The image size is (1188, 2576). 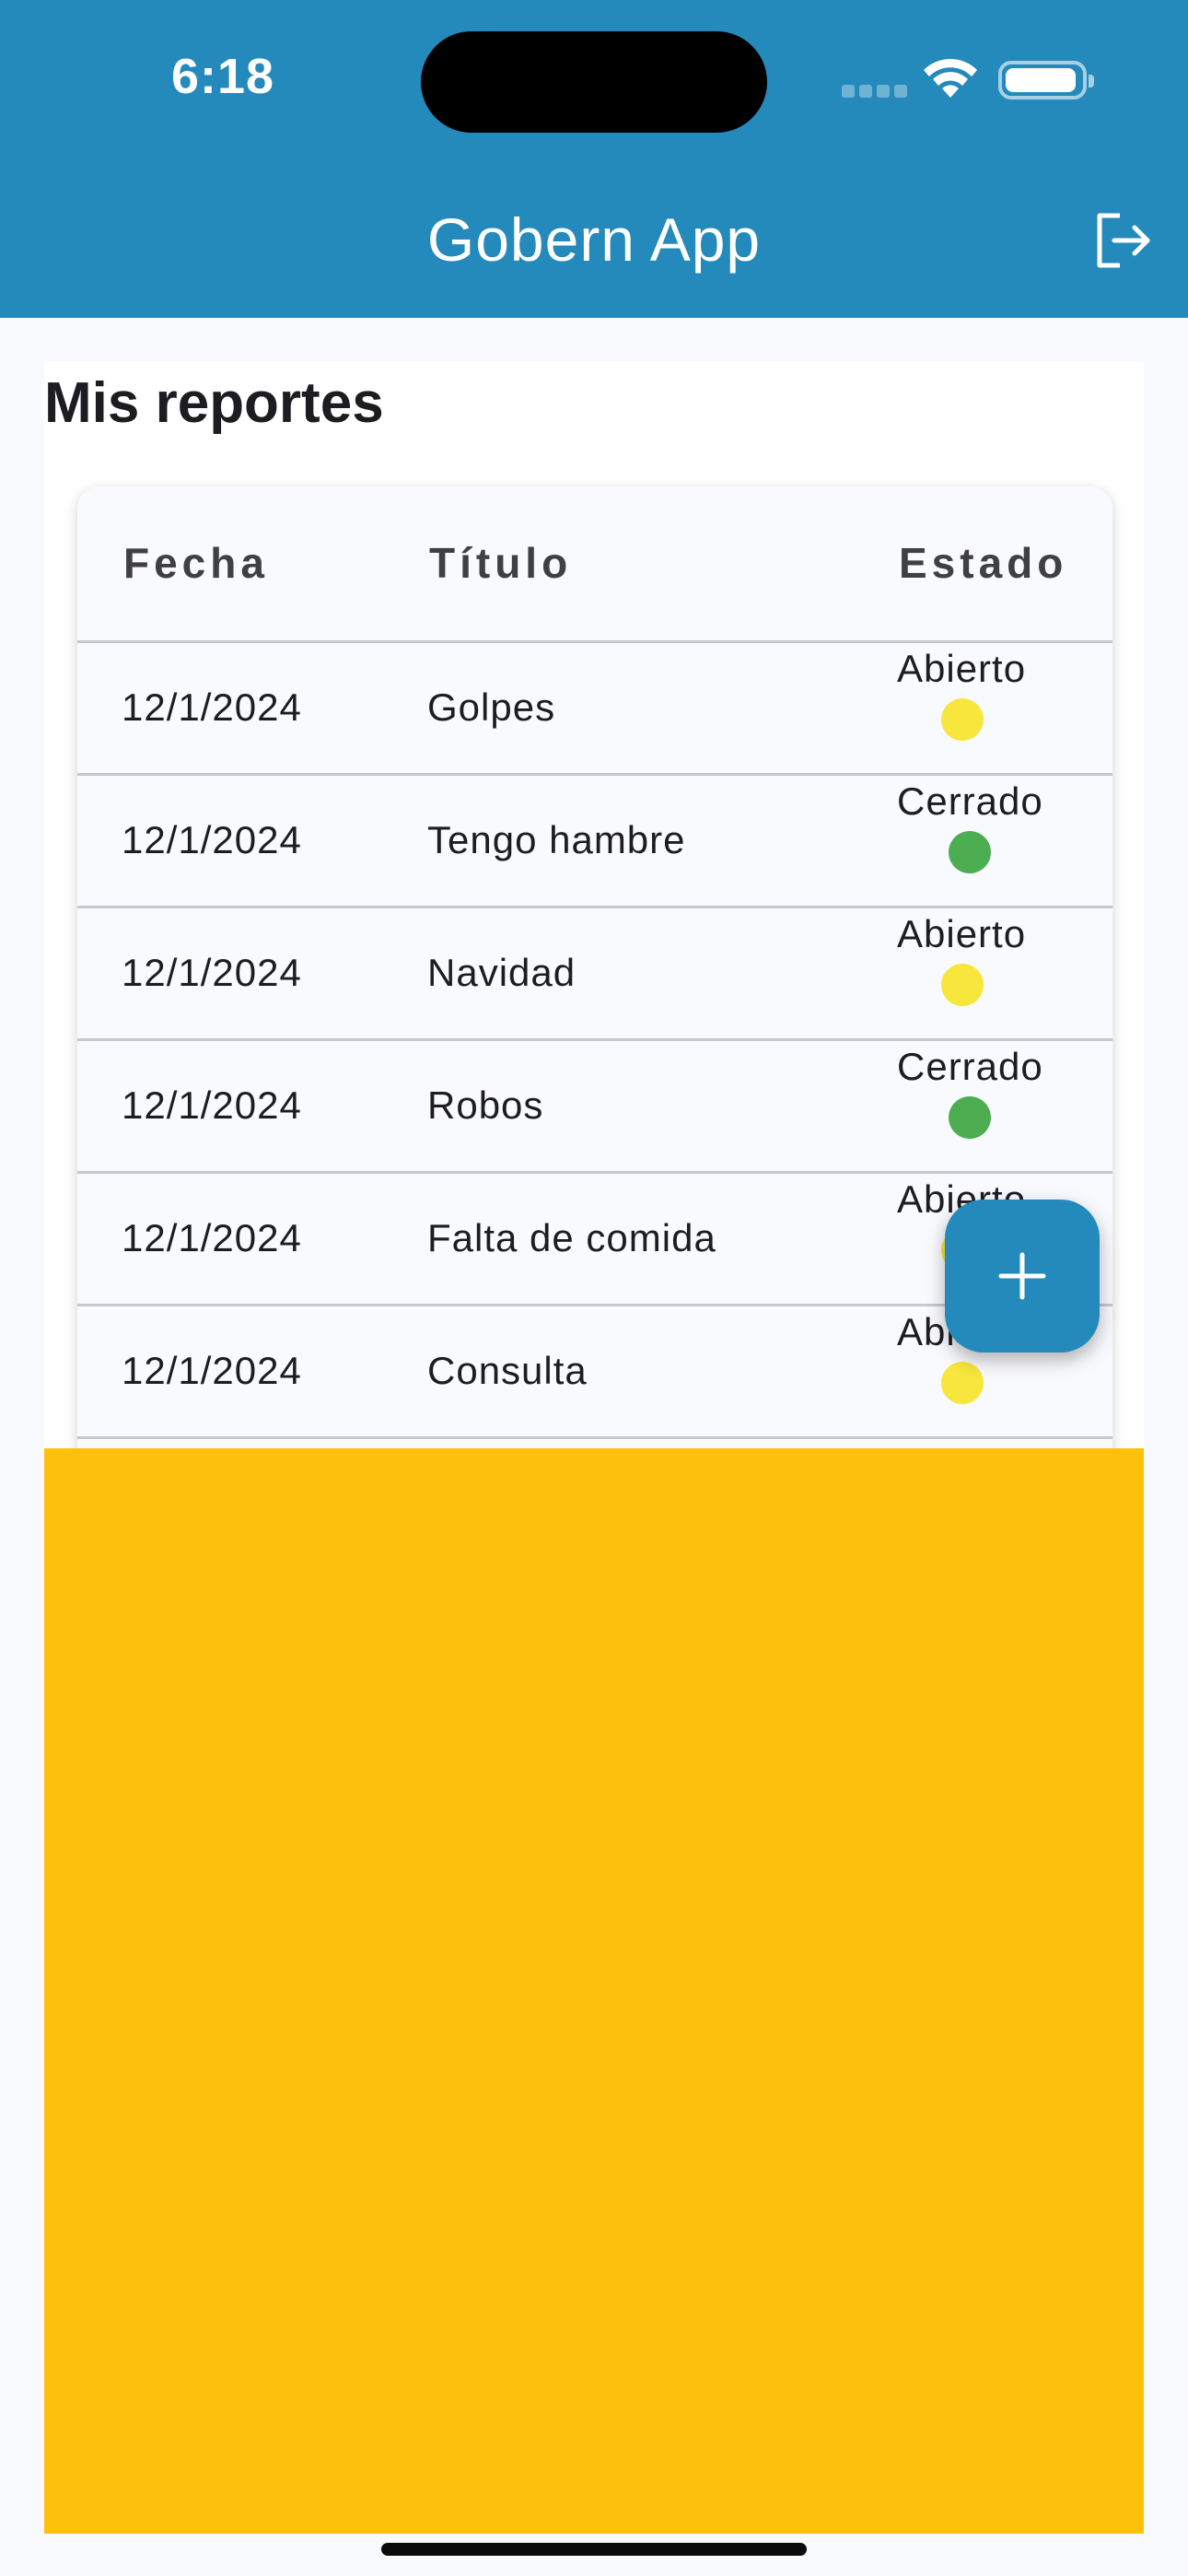 I want to click on add-report-button, so click(x=1022, y=1276).